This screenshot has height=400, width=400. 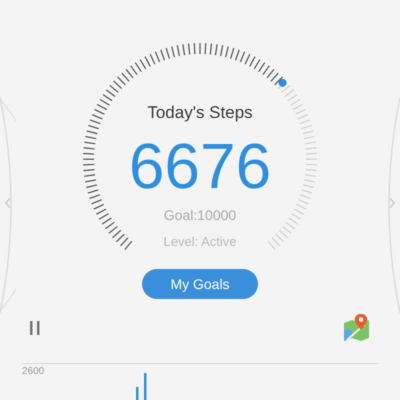 What do you see at coordinates (200, 284) in the screenshot?
I see `my-goals-button: My Goals` at bounding box center [200, 284].